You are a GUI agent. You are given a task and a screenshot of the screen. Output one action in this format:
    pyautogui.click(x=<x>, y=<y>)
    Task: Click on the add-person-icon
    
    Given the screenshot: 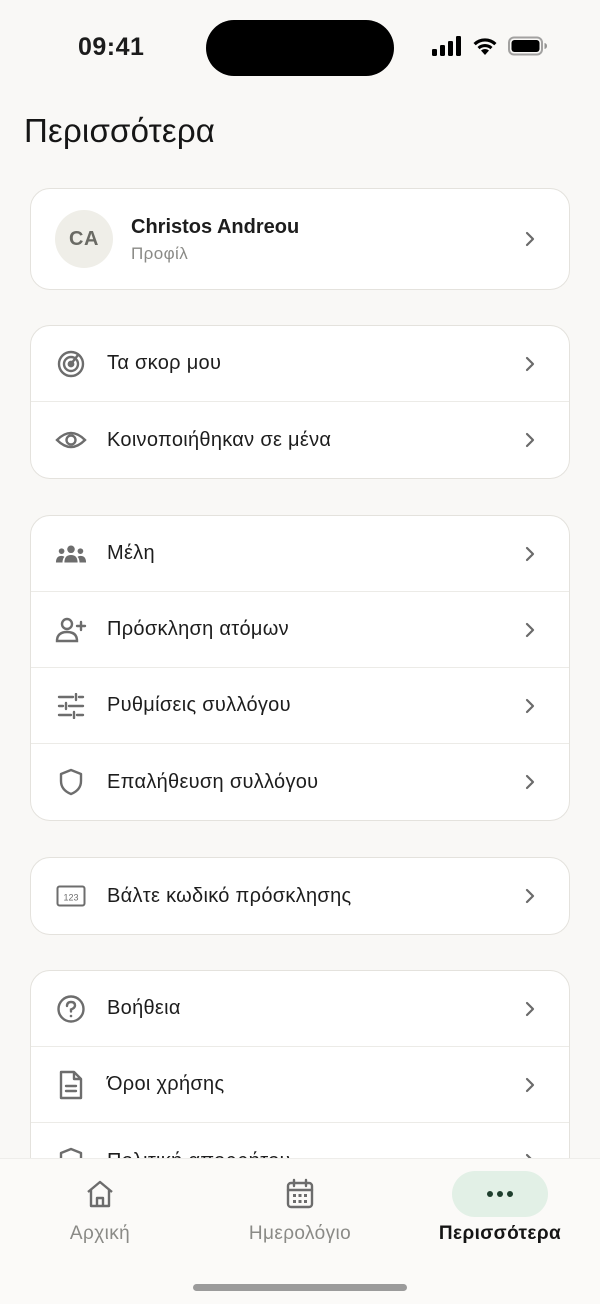 What is the action you would take?
    pyautogui.click(x=71, y=630)
    